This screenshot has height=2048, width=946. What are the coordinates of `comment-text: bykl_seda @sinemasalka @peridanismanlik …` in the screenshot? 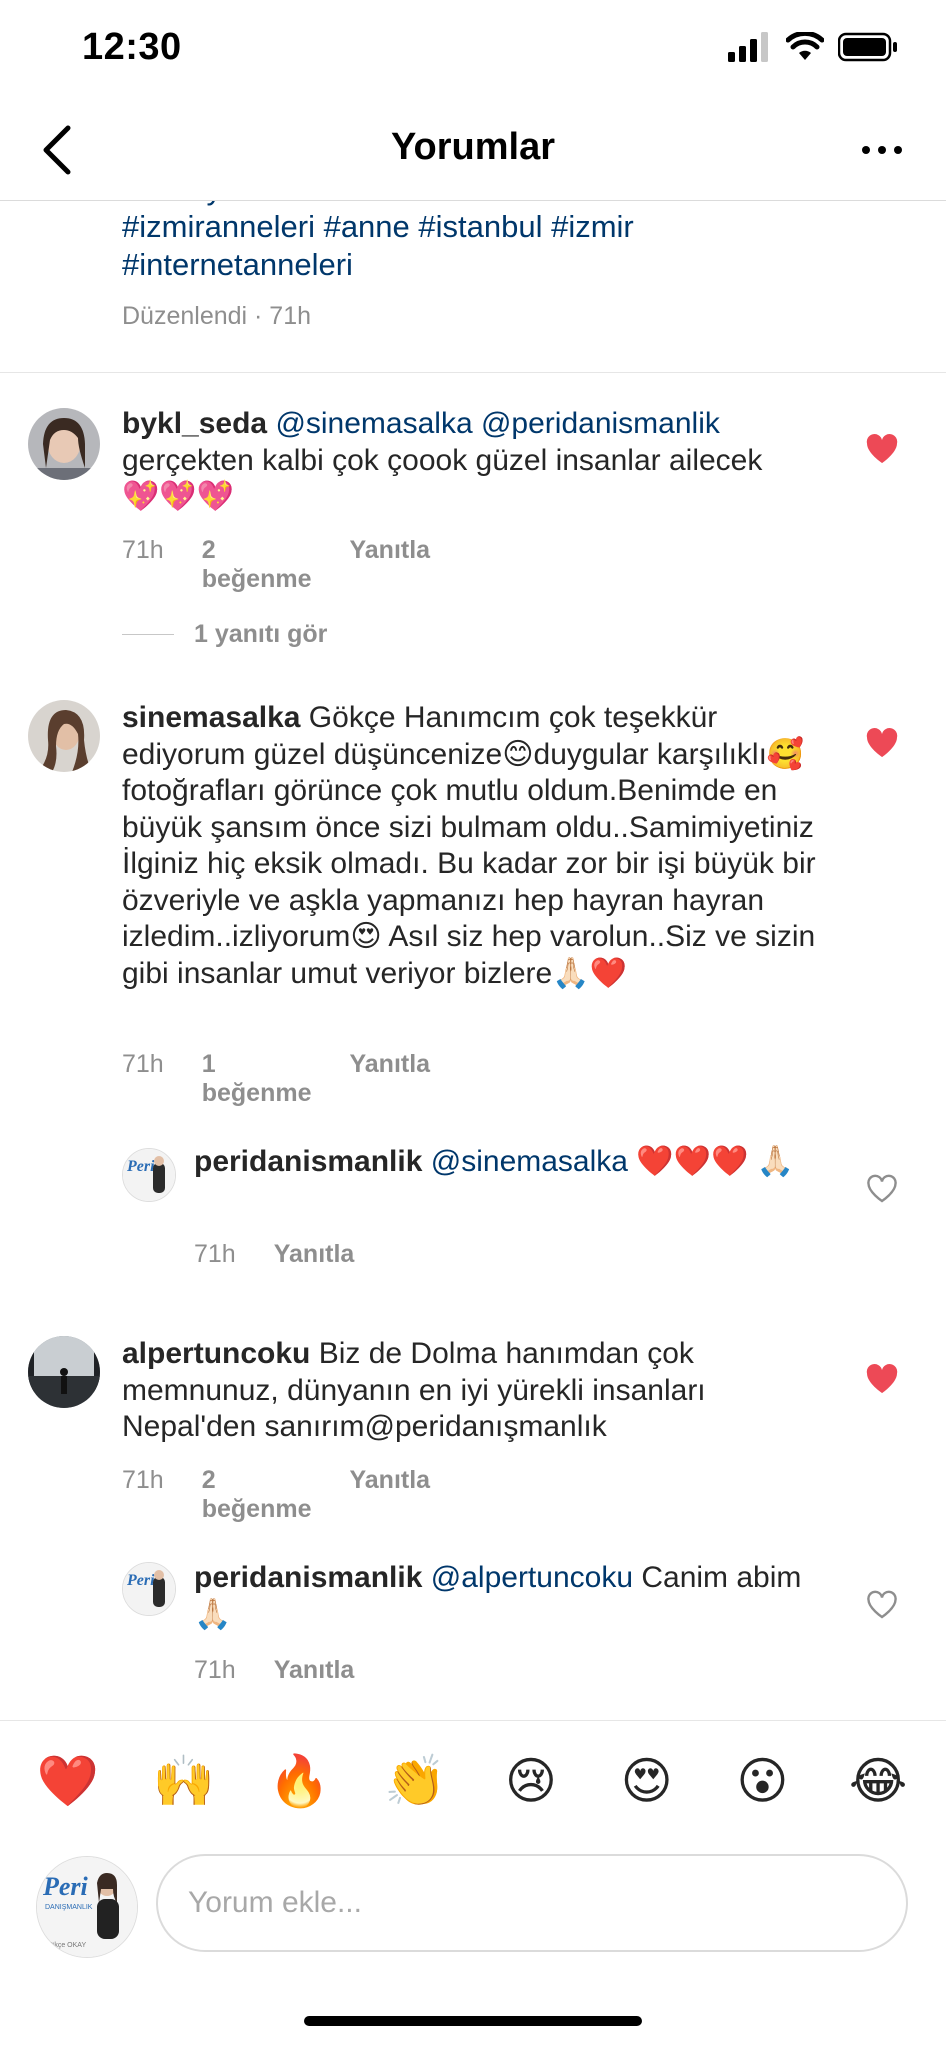 It's located at (452, 461).